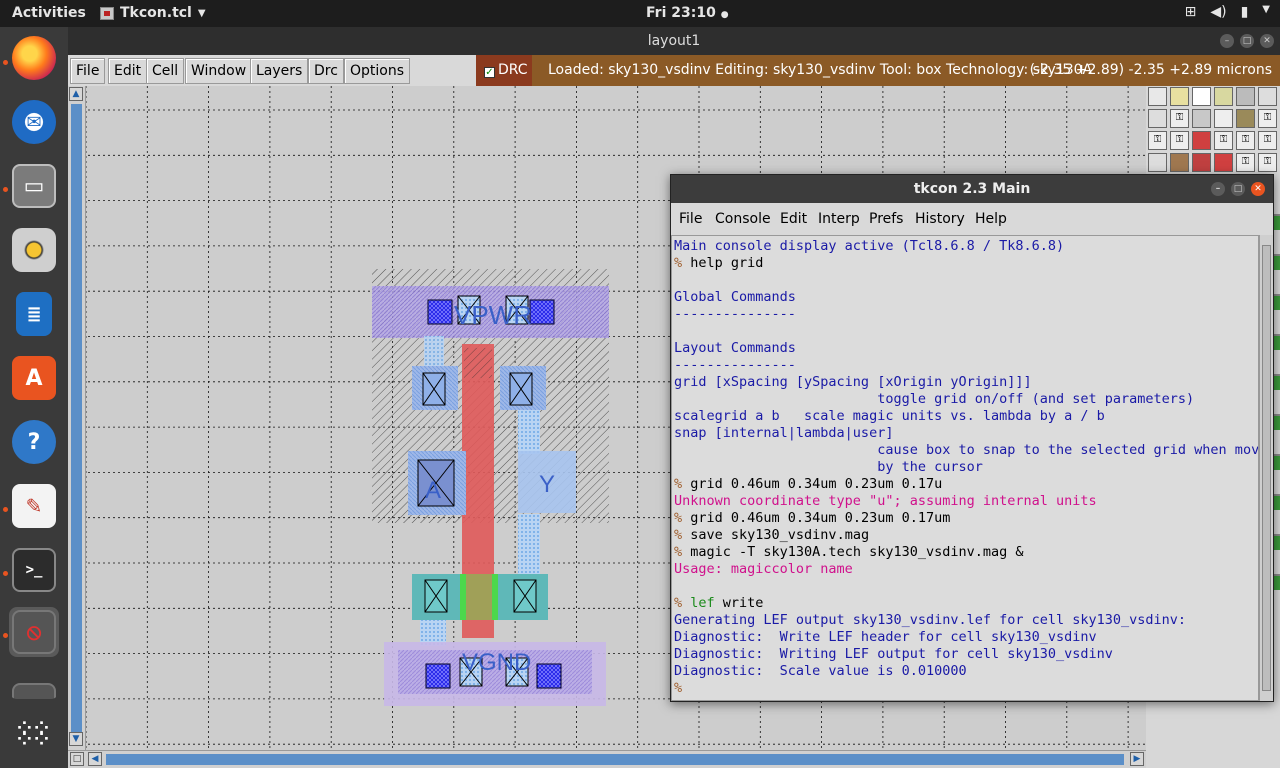  Describe the element at coordinates (95, 759) in the screenshot. I see `scroll-left-arrow-icon: ◀` at that location.